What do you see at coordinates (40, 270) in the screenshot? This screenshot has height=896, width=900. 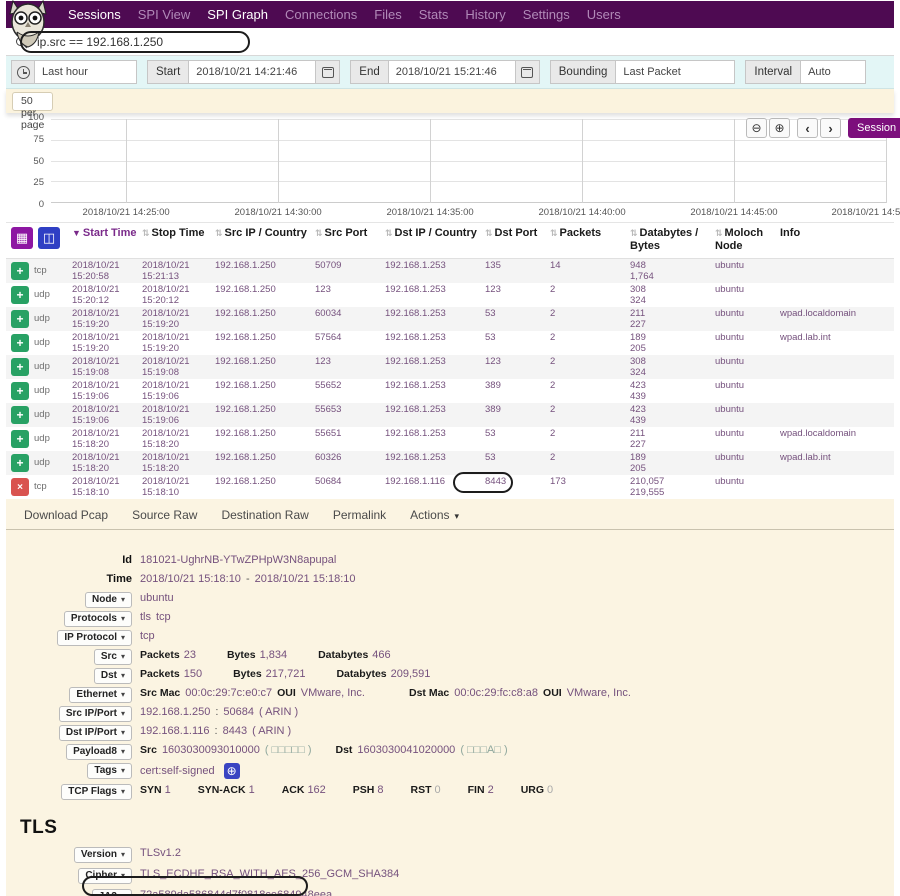 I see `protocol-cell: tcp` at bounding box center [40, 270].